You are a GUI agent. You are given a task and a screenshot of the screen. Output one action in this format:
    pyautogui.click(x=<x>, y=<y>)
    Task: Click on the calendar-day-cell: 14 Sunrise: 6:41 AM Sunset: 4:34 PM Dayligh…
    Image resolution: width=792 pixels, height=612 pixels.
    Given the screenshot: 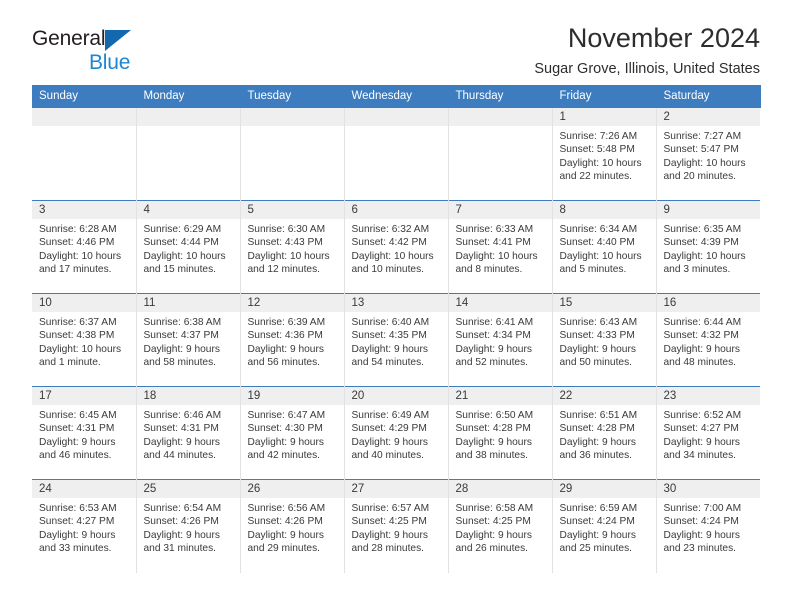 What is the action you would take?
    pyautogui.click(x=500, y=340)
    